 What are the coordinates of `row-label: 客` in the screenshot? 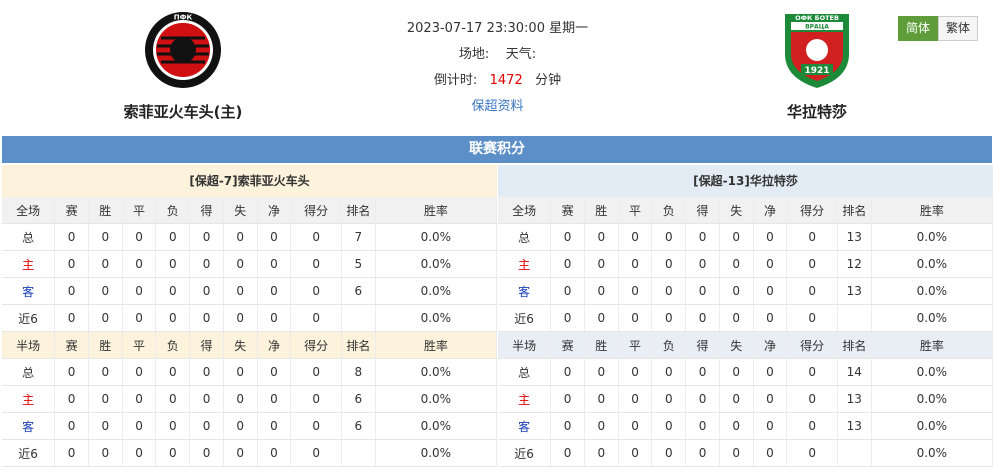 It's located at (525, 291).